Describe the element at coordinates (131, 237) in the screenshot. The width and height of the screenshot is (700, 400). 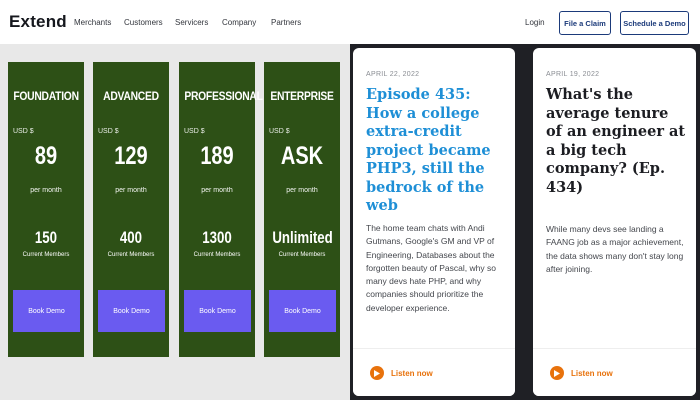
I see `plan-members-count: 400` at that location.